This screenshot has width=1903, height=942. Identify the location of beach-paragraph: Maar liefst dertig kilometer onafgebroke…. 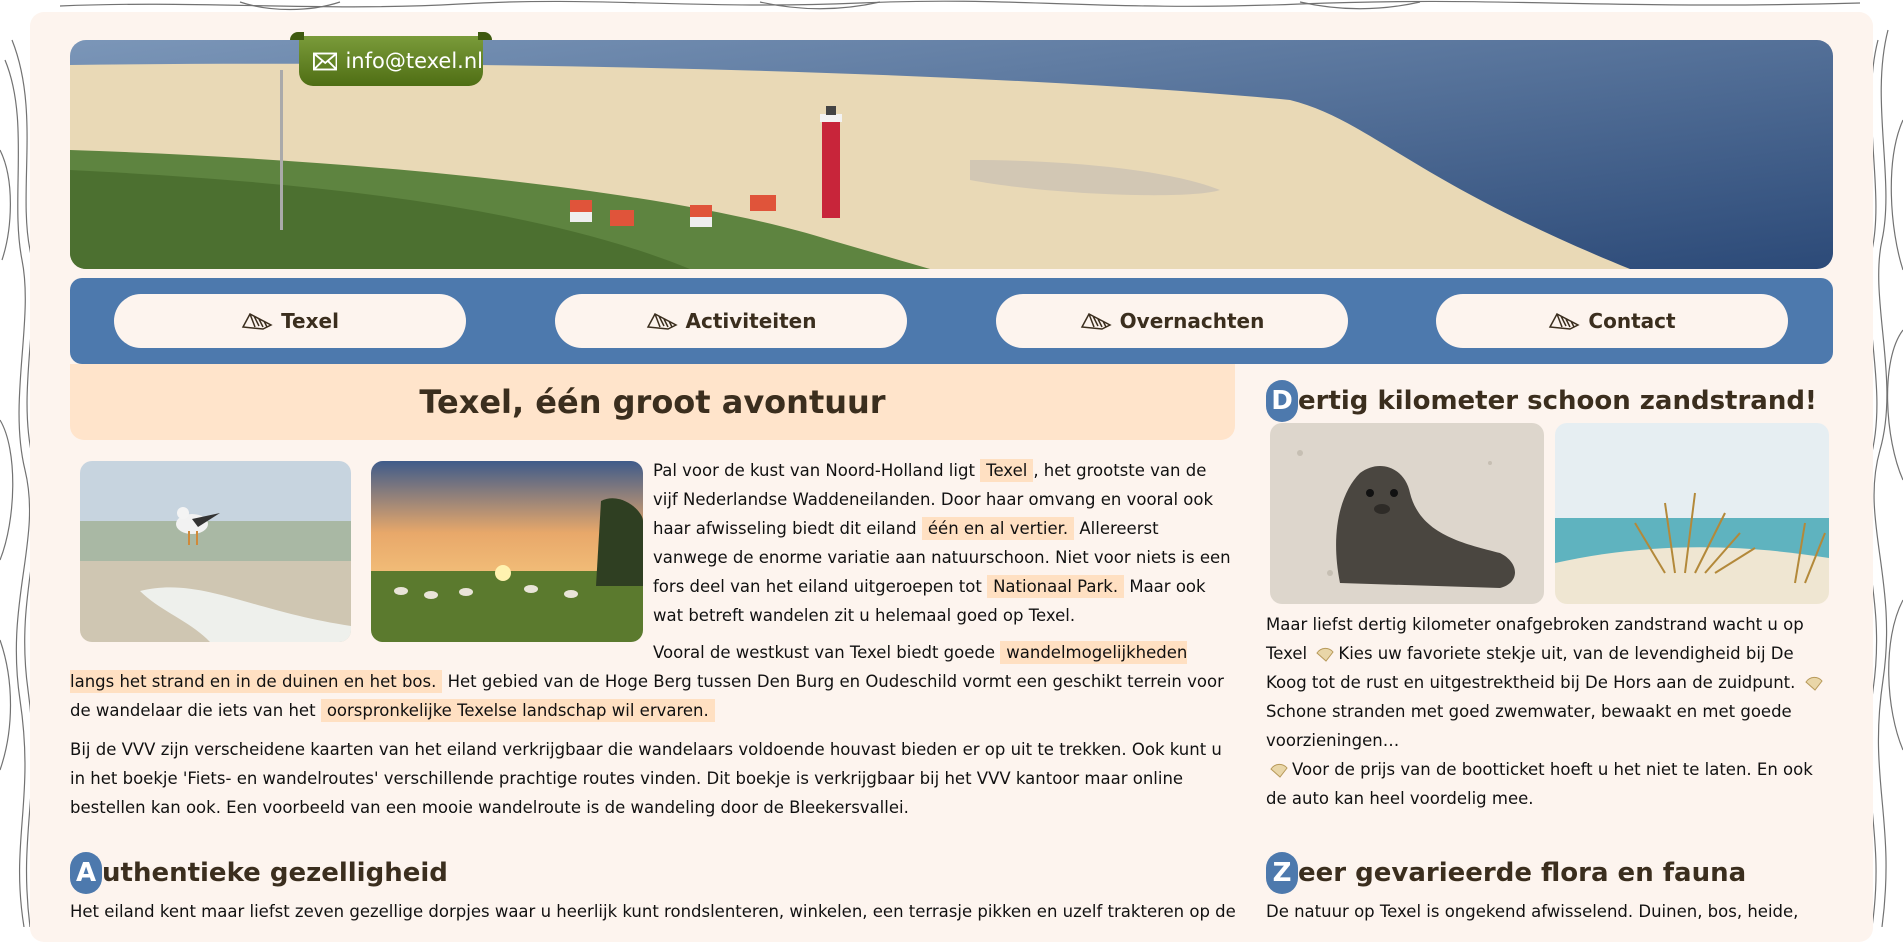
(1548, 711).